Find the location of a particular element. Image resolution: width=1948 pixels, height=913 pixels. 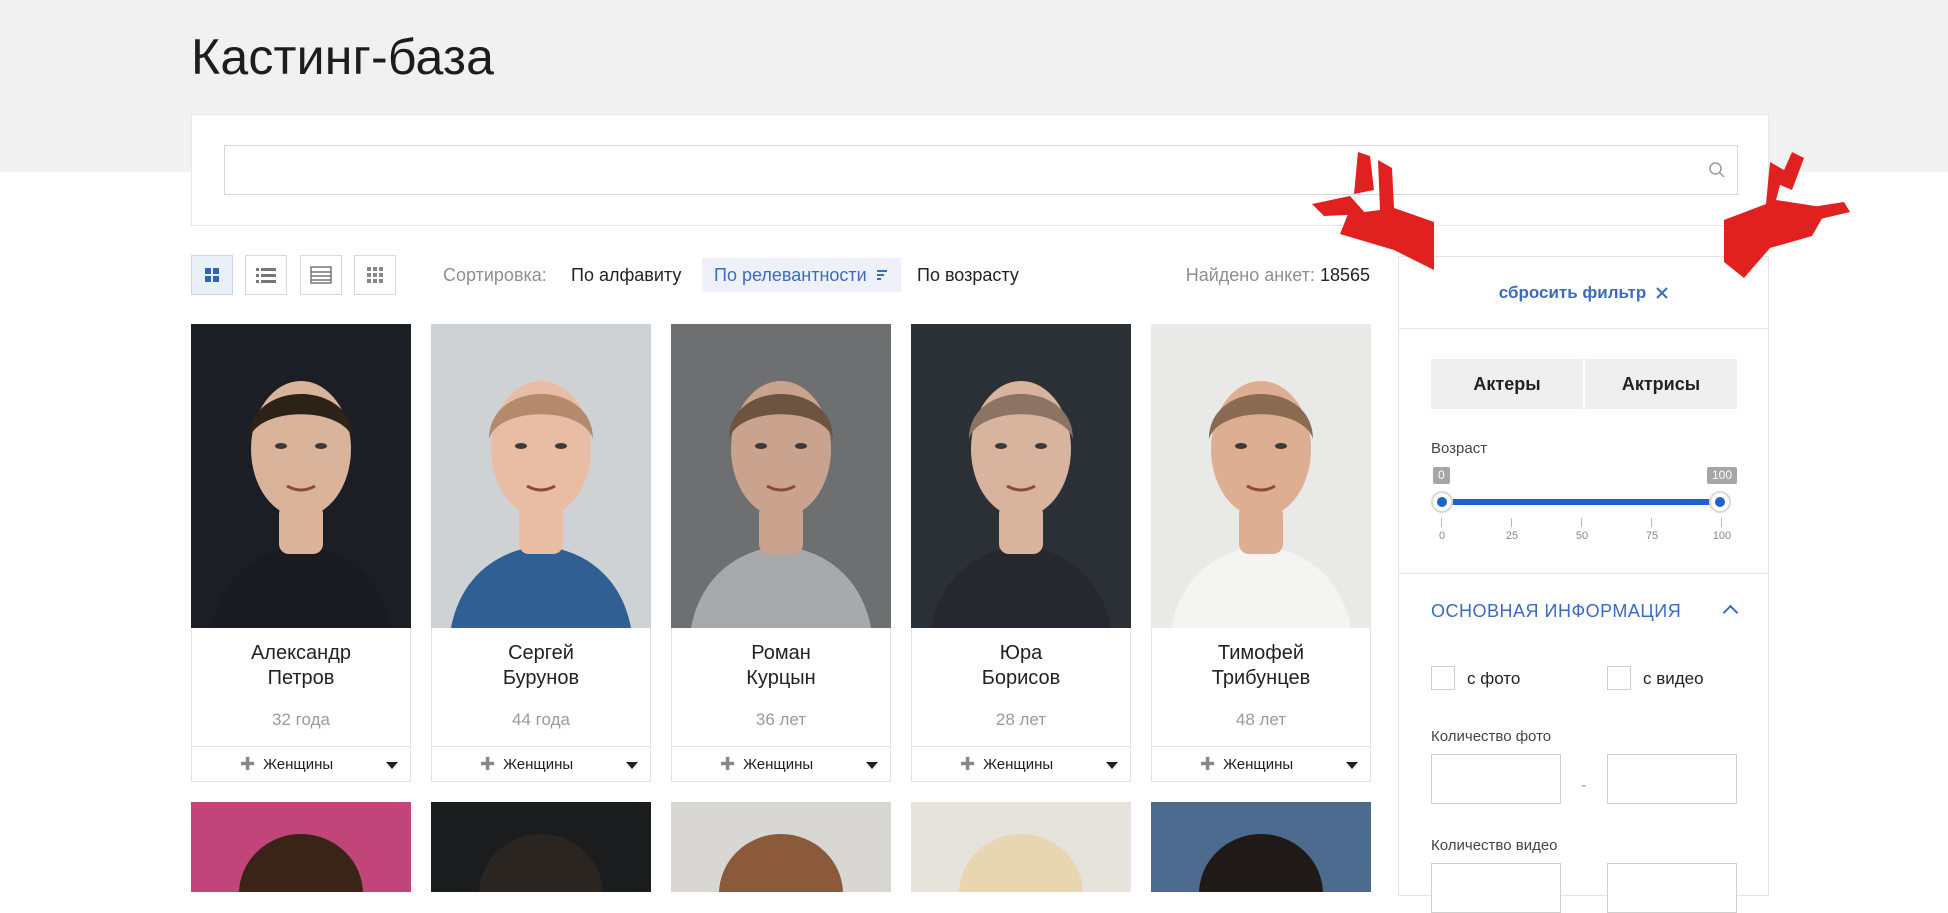

with-photo-label: с фото is located at coordinates (1494, 678).